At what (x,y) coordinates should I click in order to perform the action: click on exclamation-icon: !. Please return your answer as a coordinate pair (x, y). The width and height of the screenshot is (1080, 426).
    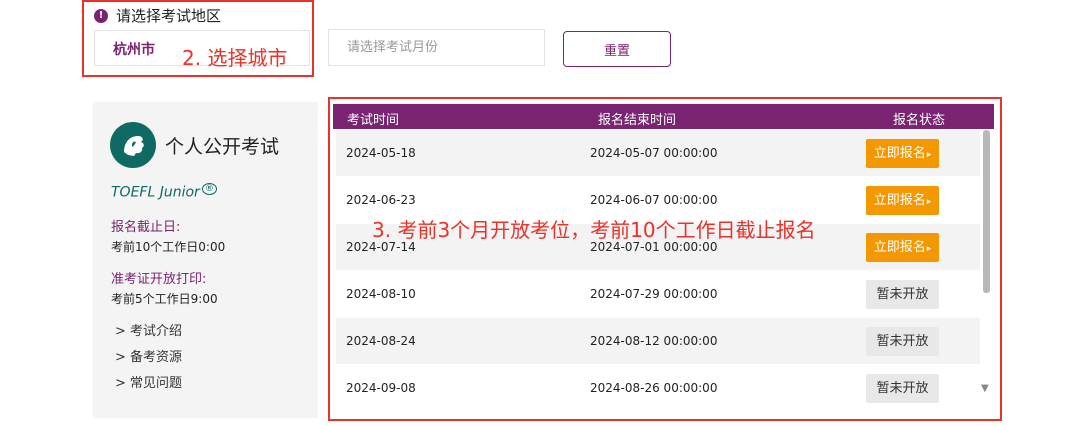
    Looking at the image, I should click on (101, 15).